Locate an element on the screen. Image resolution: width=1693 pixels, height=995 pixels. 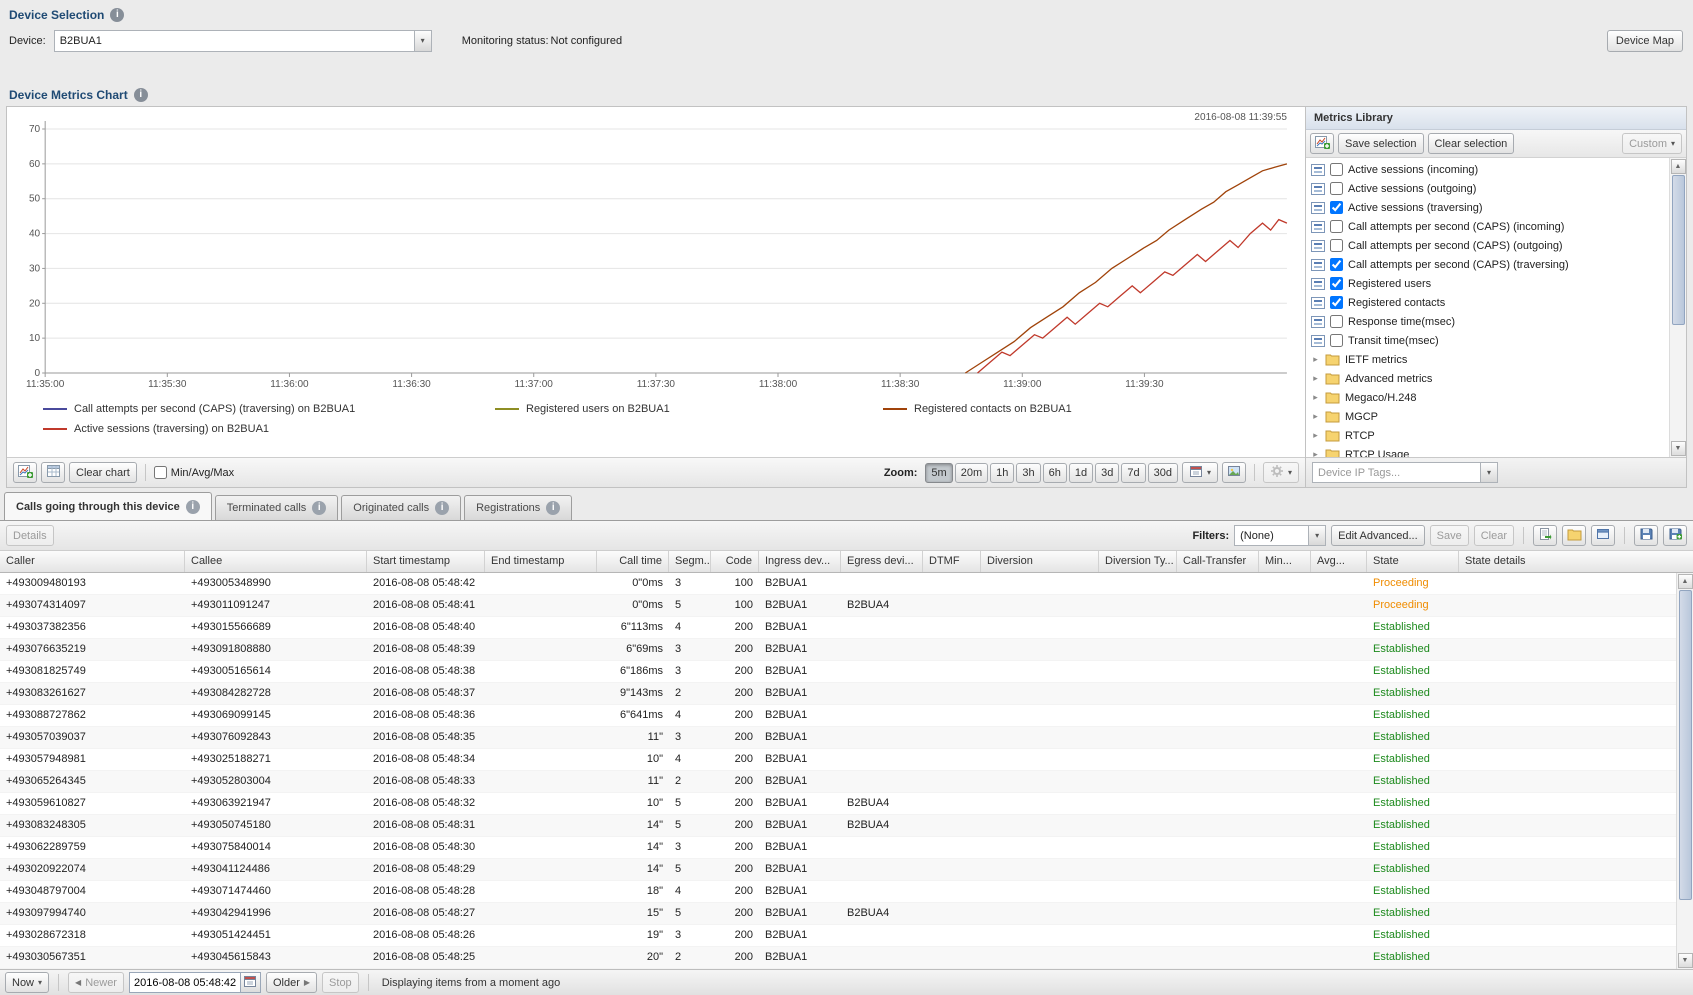
filters-combo-trigger: ▾ is located at coordinates (1317, 535).